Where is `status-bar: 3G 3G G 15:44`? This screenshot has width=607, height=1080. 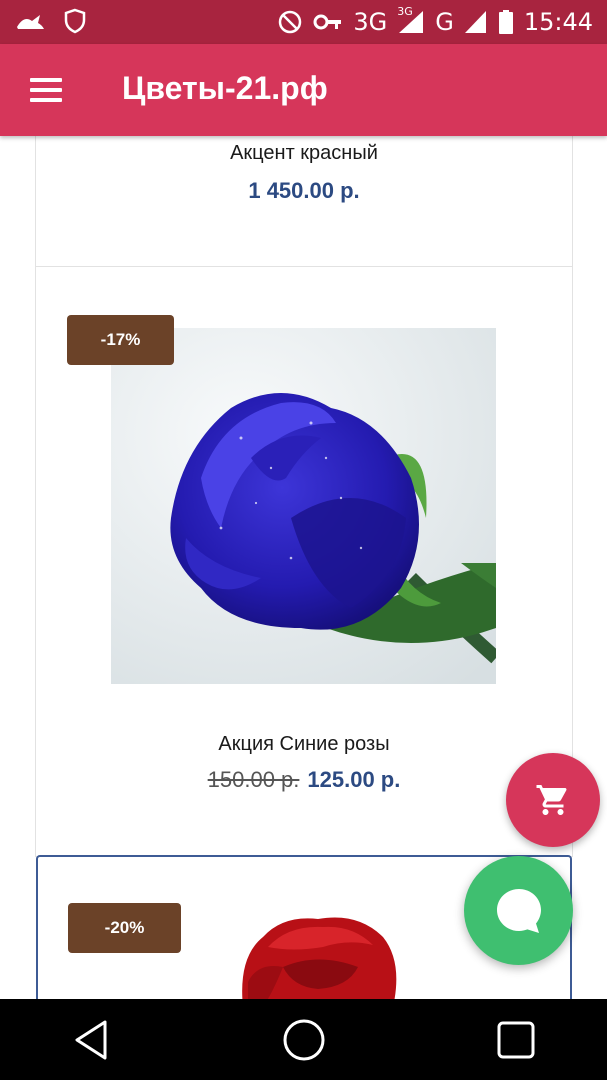
status-bar: 3G 3G G 15:44 is located at coordinates (303, 22).